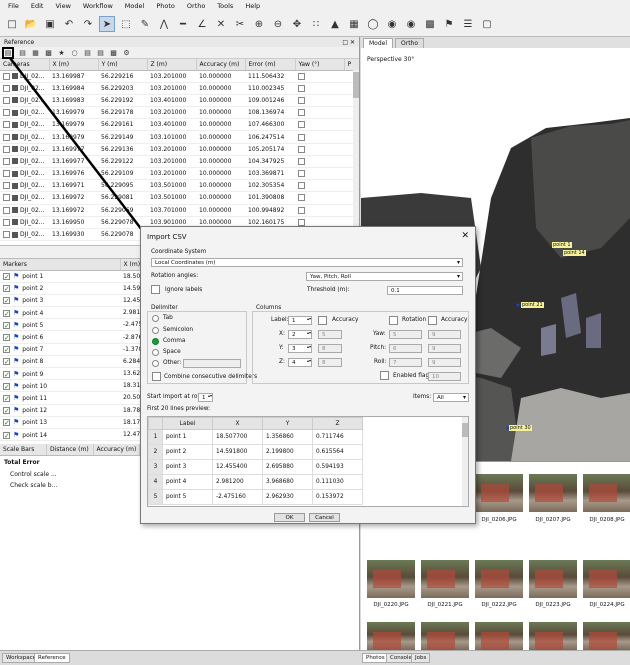 Image resolution: width=630 pixels, height=665 pixels. What do you see at coordinates (61, 52) in the screenshot?
I see `star-icon: ★` at bounding box center [61, 52].